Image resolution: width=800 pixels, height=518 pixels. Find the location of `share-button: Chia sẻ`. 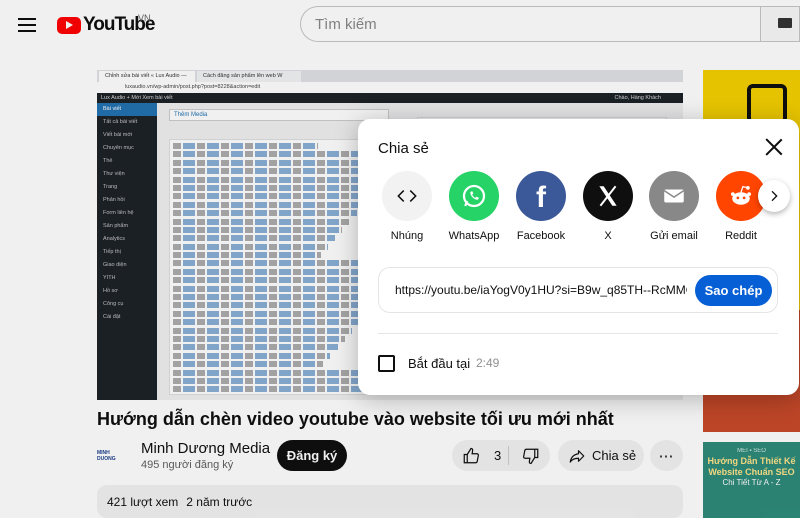

share-button: Chia sẻ is located at coordinates (601, 455).